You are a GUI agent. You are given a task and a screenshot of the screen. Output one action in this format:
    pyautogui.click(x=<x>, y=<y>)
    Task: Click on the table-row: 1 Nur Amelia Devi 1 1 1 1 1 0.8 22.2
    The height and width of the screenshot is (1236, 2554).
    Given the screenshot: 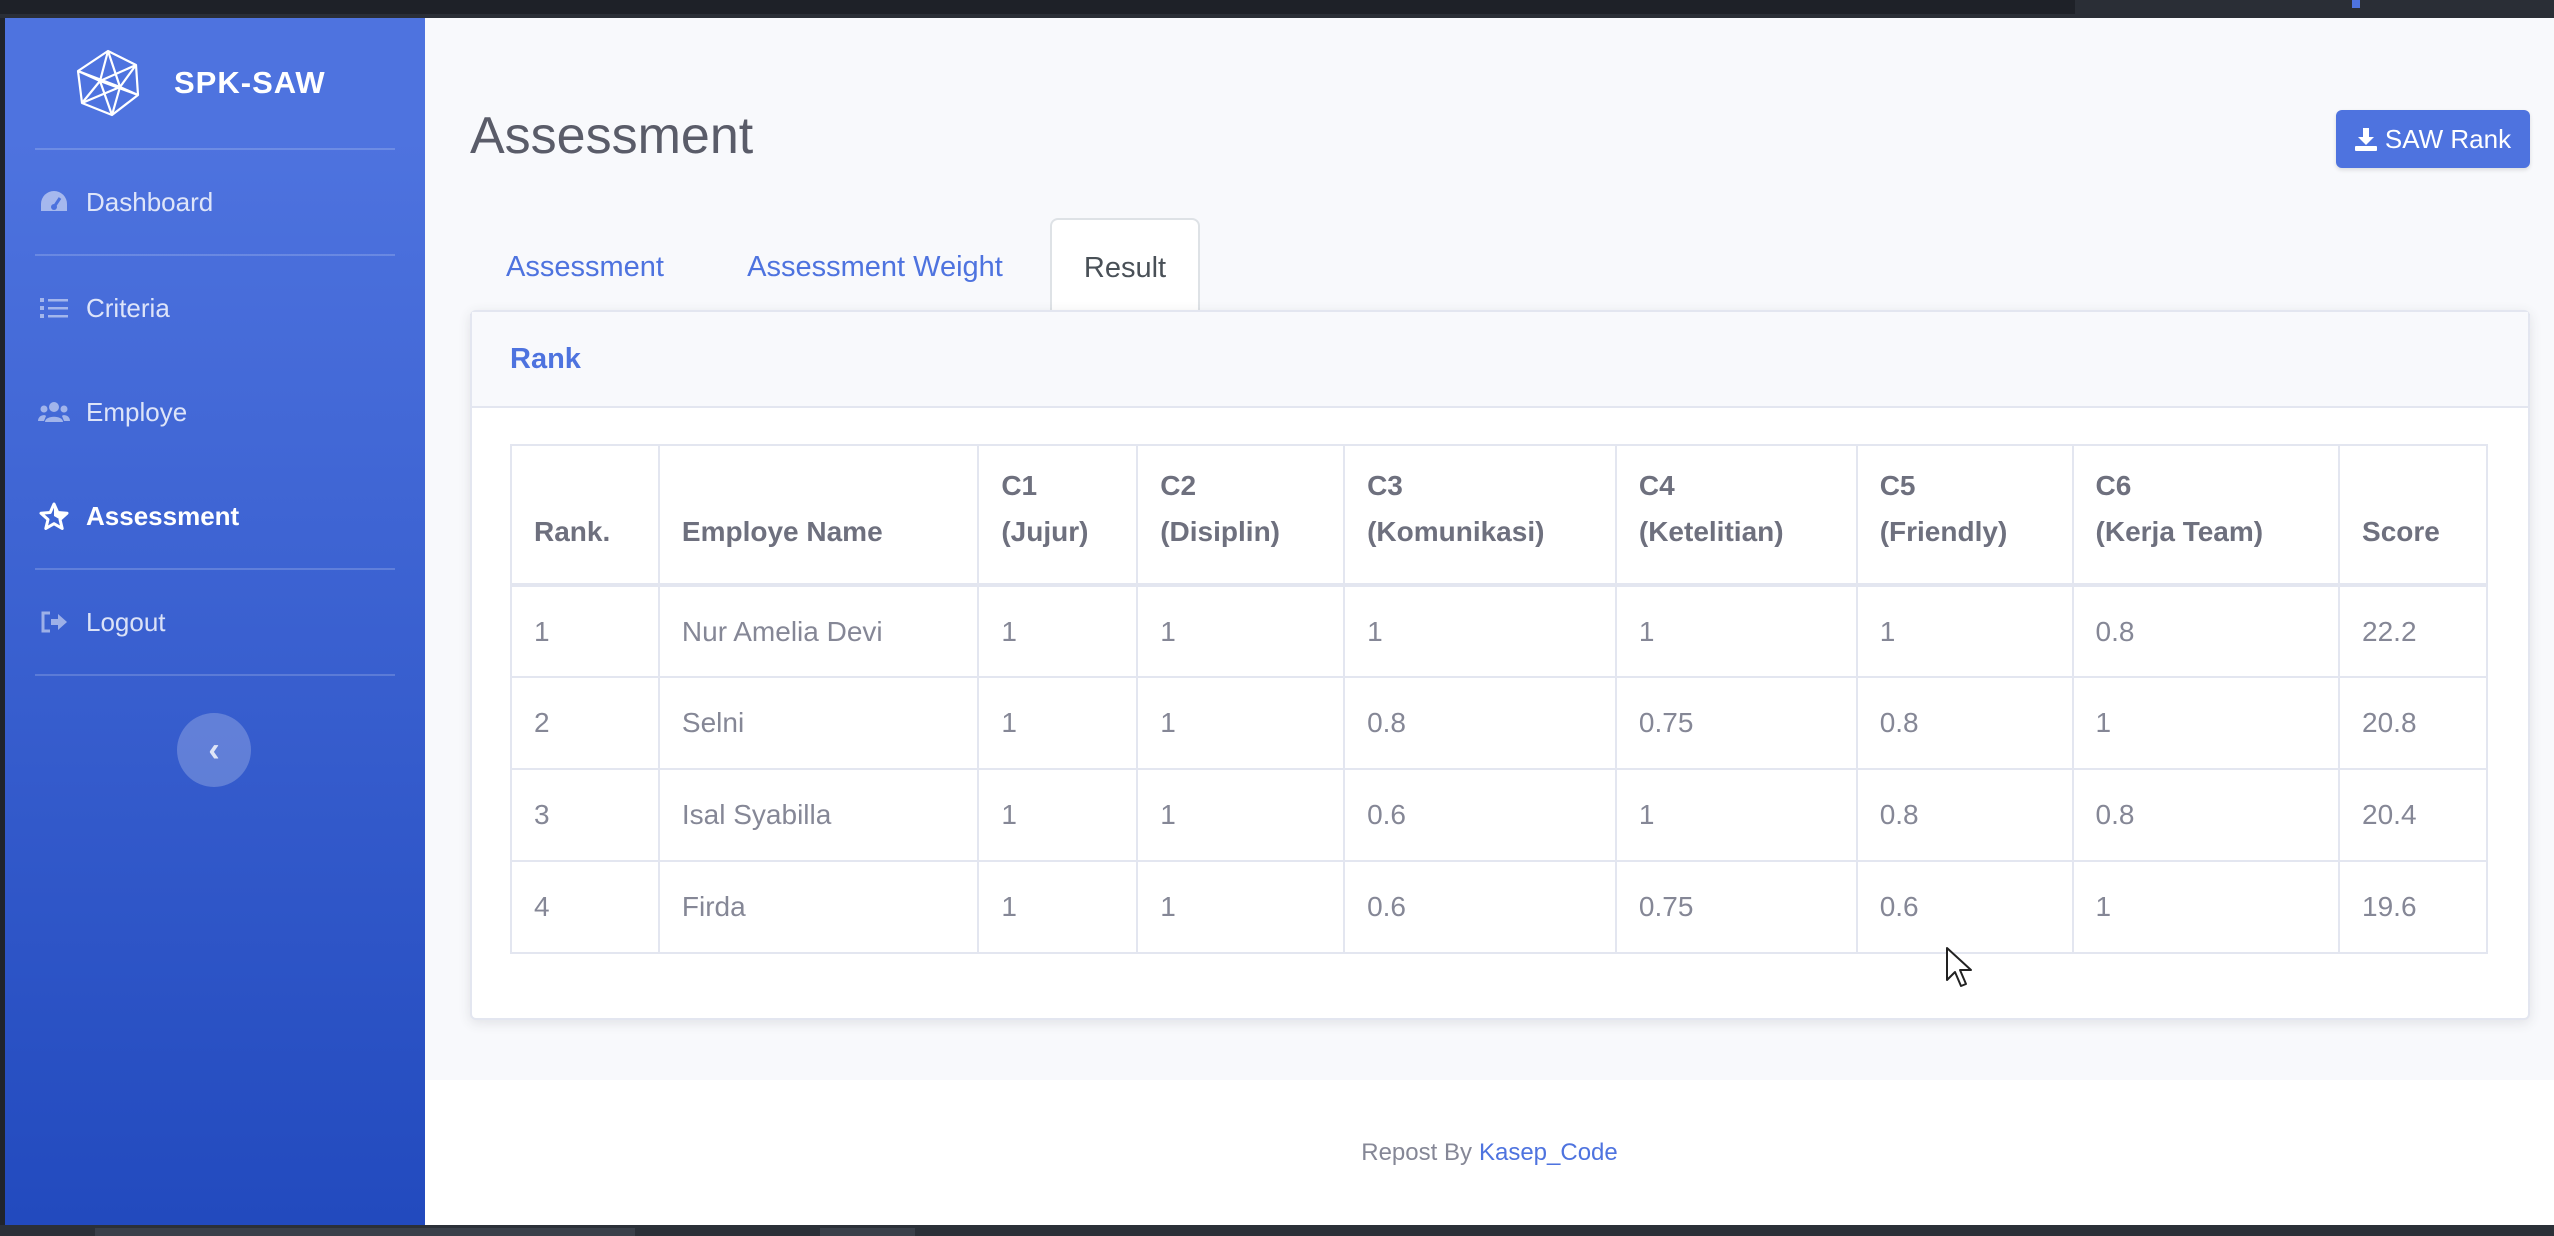 What is the action you would take?
    pyautogui.click(x=1499, y=631)
    